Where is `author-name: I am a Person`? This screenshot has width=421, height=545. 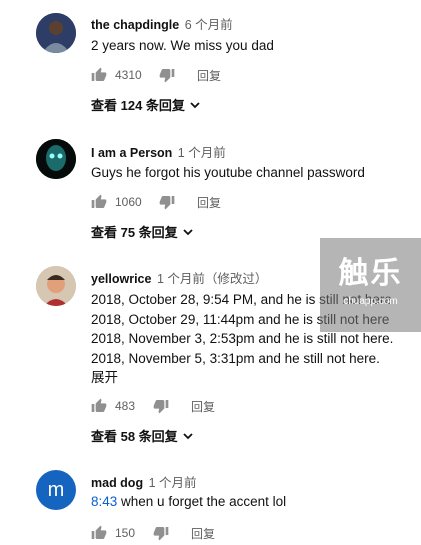
author-name: I am a Person is located at coordinates (131, 153).